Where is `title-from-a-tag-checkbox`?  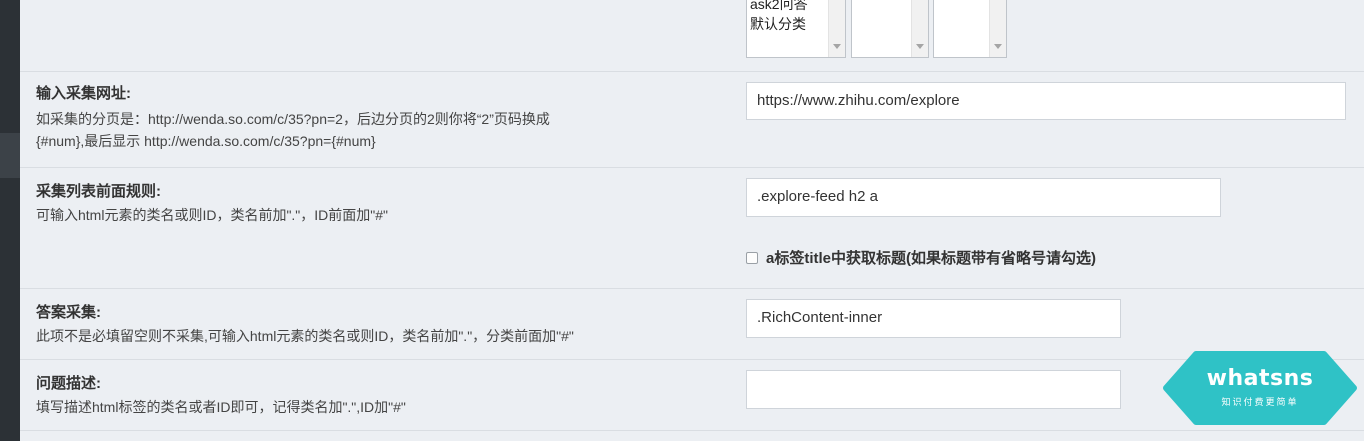 title-from-a-tag-checkbox is located at coordinates (752, 257).